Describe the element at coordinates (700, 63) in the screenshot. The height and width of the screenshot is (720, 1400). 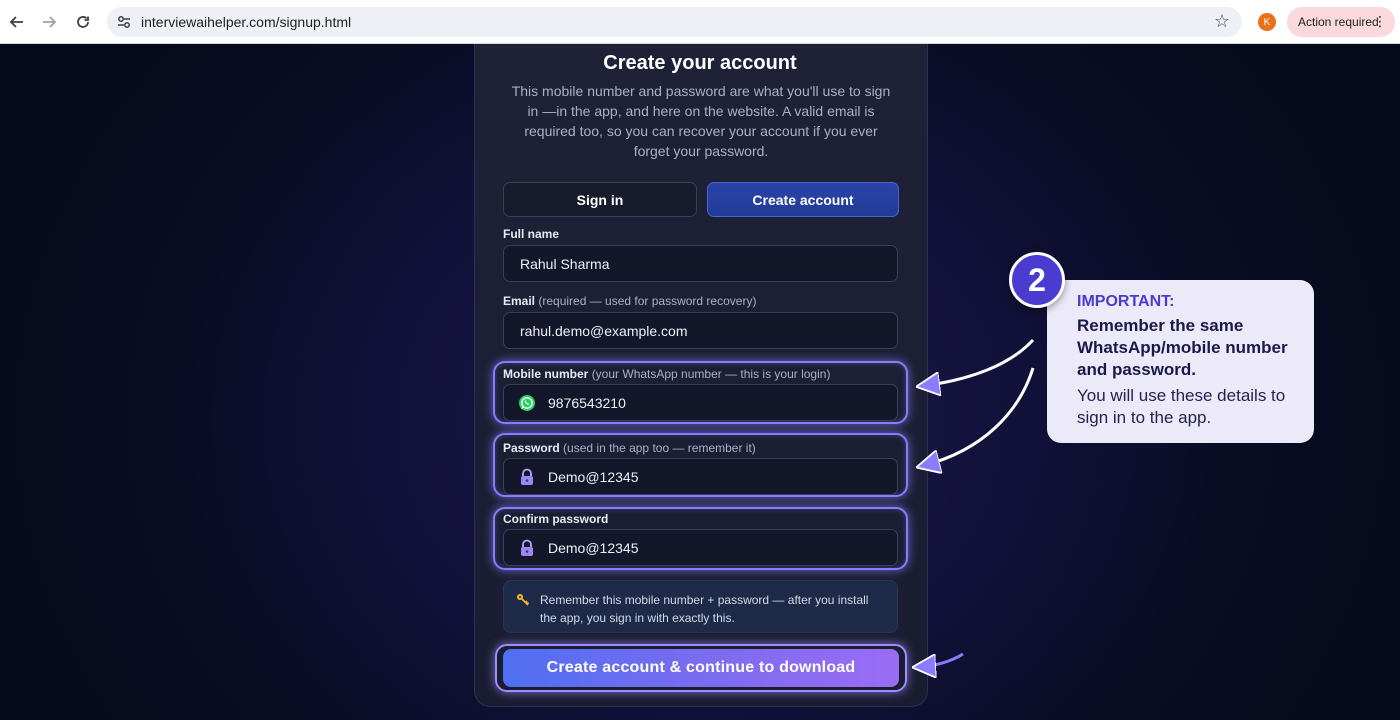
I see `page-title: Create your account` at that location.